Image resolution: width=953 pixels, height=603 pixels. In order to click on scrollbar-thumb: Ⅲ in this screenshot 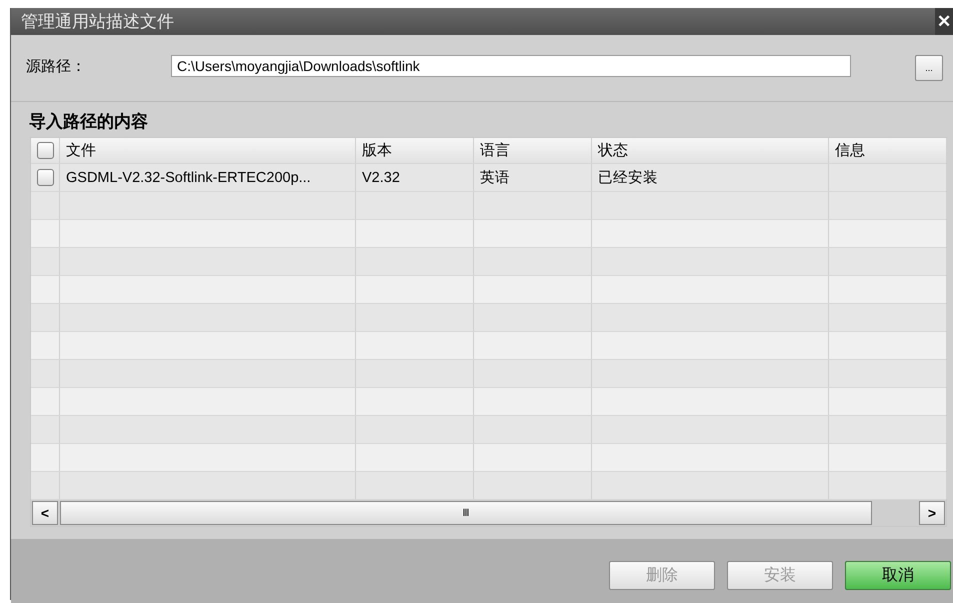, I will do `click(466, 513)`.